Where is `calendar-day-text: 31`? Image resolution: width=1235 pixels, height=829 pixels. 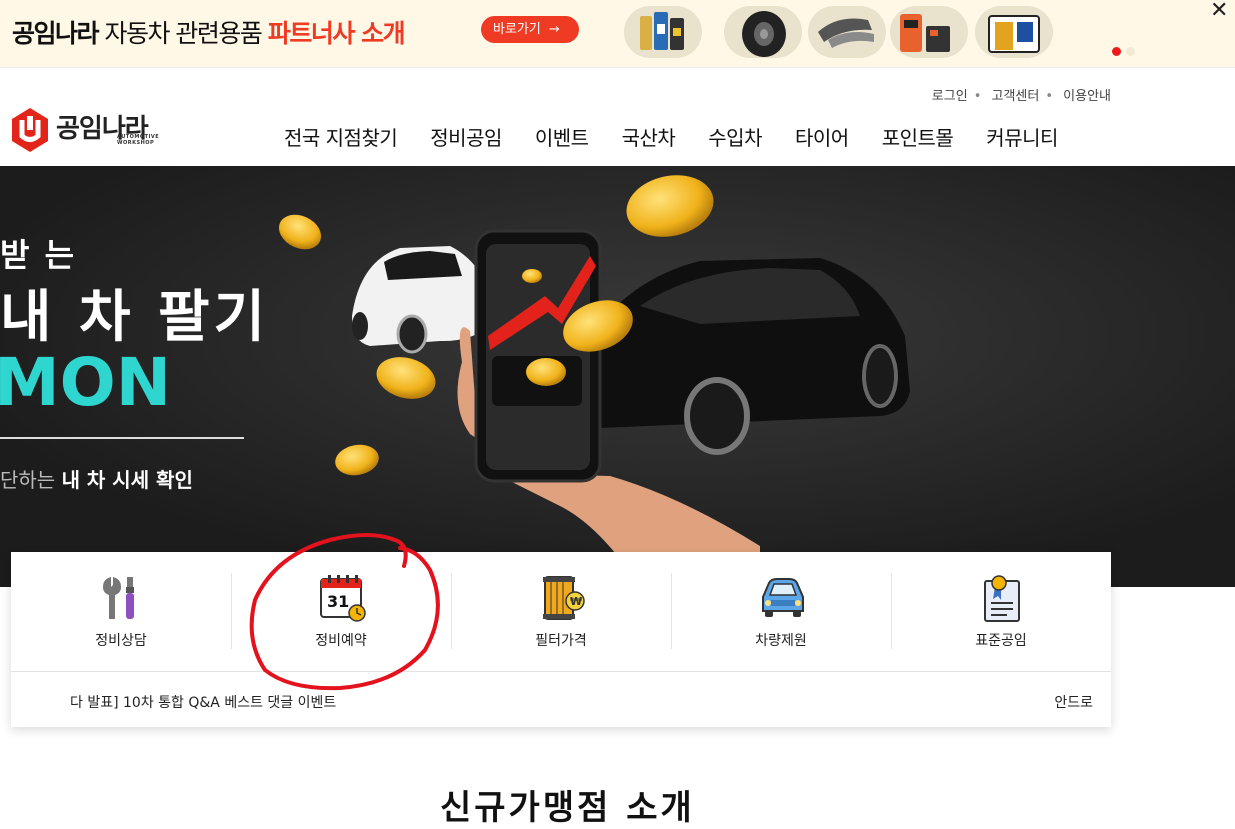 calendar-day-text: 31 is located at coordinates (338, 601).